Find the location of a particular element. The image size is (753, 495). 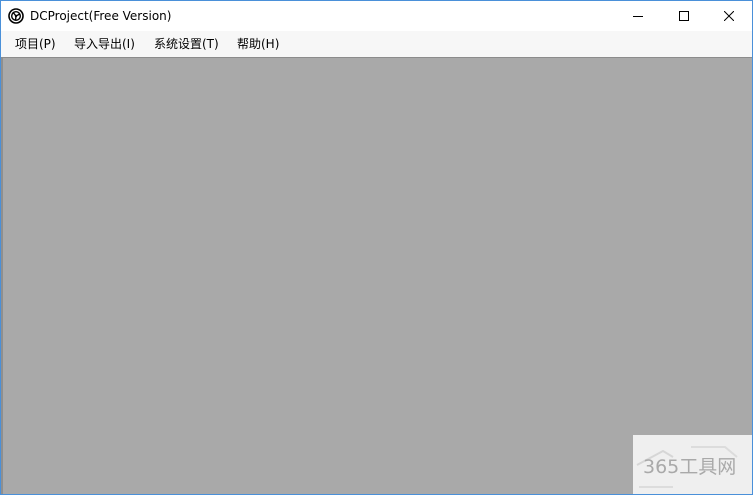

close-icon is located at coordinates (729, 16).